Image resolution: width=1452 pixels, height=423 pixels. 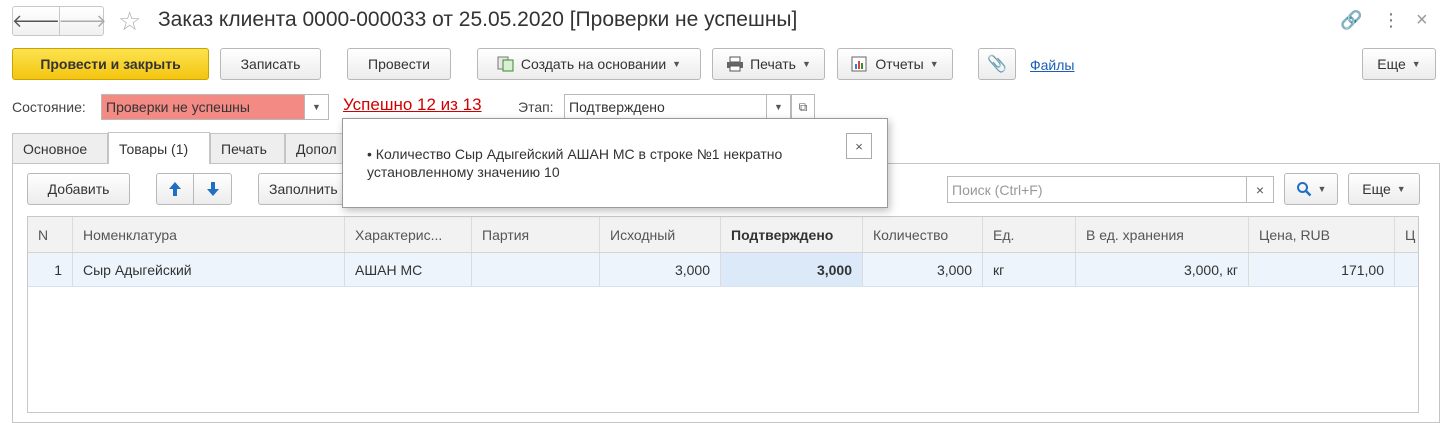 I want to click on post-label: Провести, so click(x=399, y=64).